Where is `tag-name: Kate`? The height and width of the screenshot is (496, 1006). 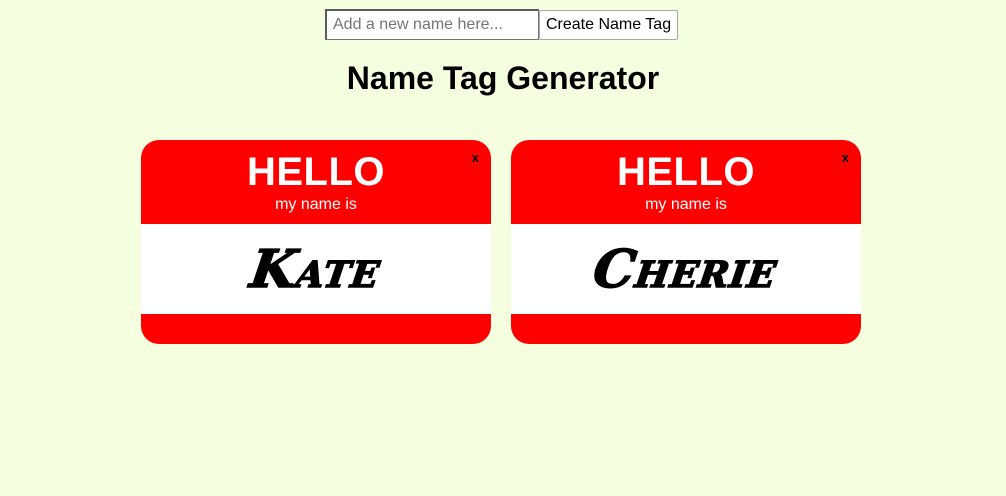
tag-name: Kate is located at coordinates (315, 269).